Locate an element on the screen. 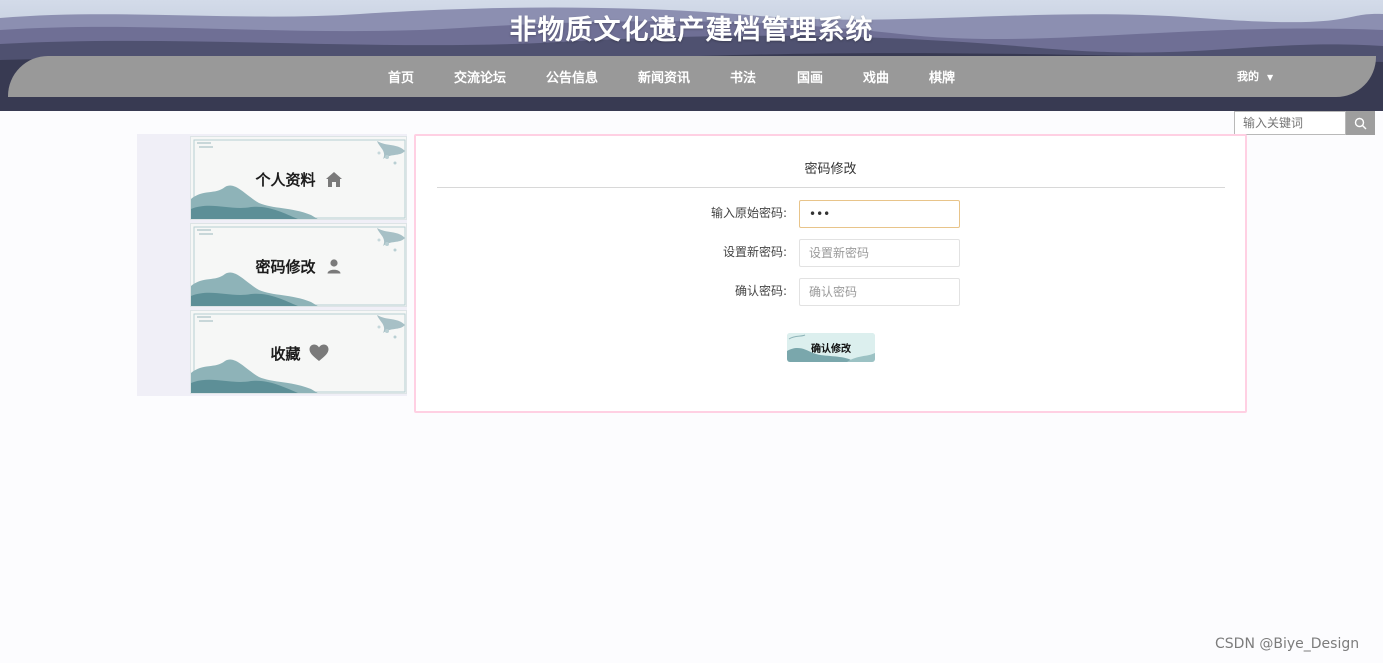 This screenshot has height=663, width=1383. sidebar-item-profile: 个人资料 is located at coordinates (298, 178).